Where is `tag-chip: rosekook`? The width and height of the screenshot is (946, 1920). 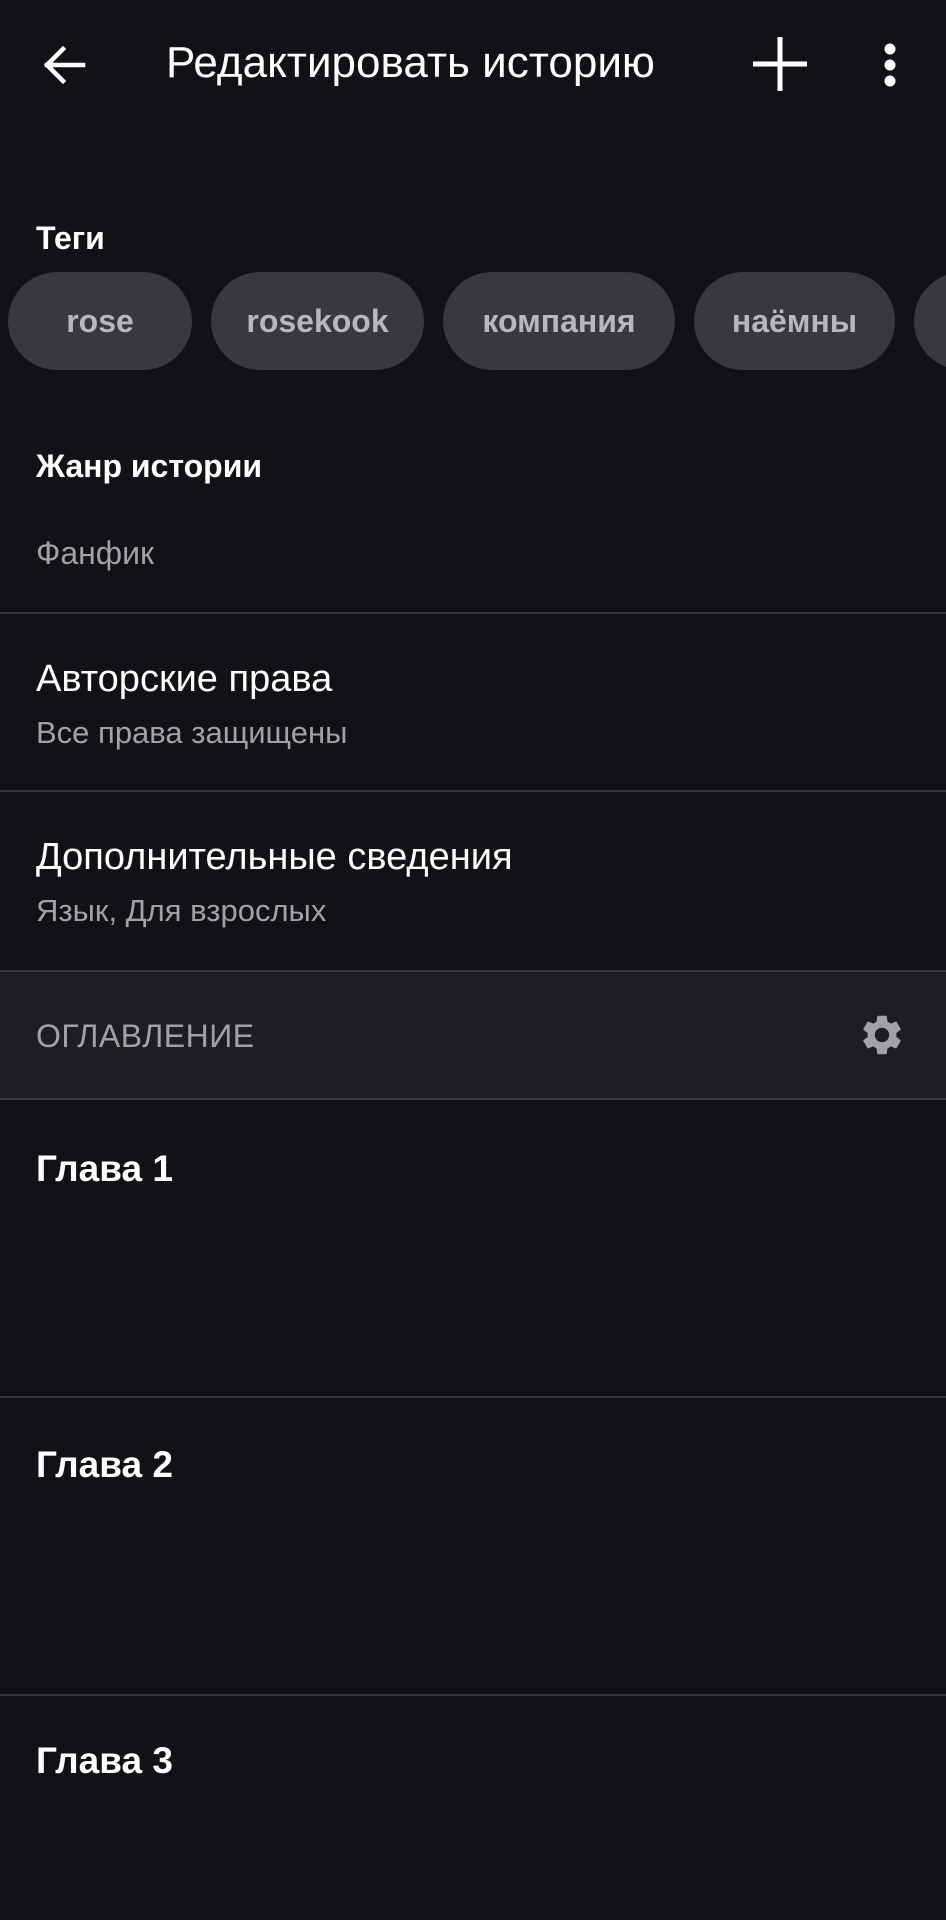 tag-chip: rosekook is located at coordinates (317, 321).